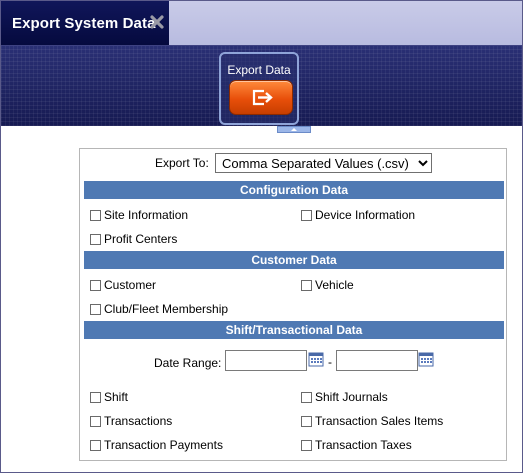 This screenshot has height=473, width=523. Describe the element at coordinates (294, 260) in the screenshot. I see `customer-data-header: Customer Data` at that location.